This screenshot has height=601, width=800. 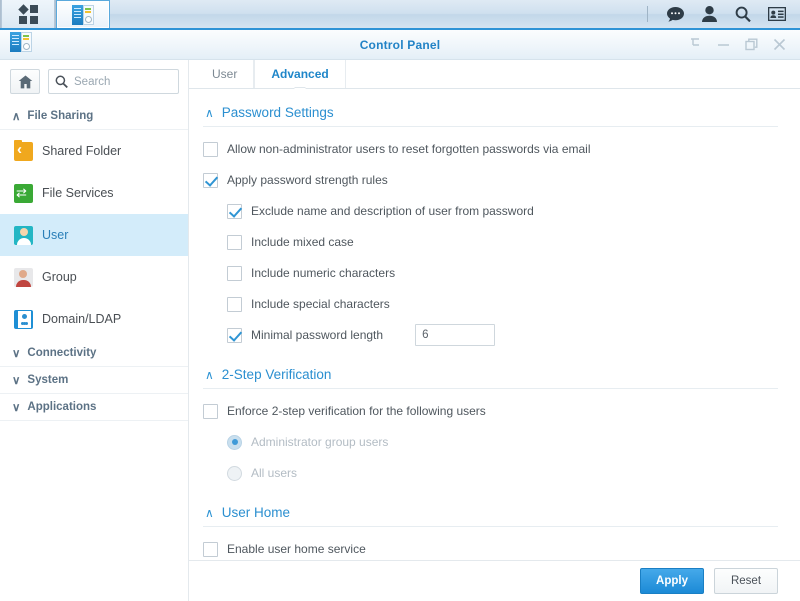 What do you see at coordinates (210, 149) in the screenshot?
I see `checkbox-allow-reset` at bounding box center [210, 149].